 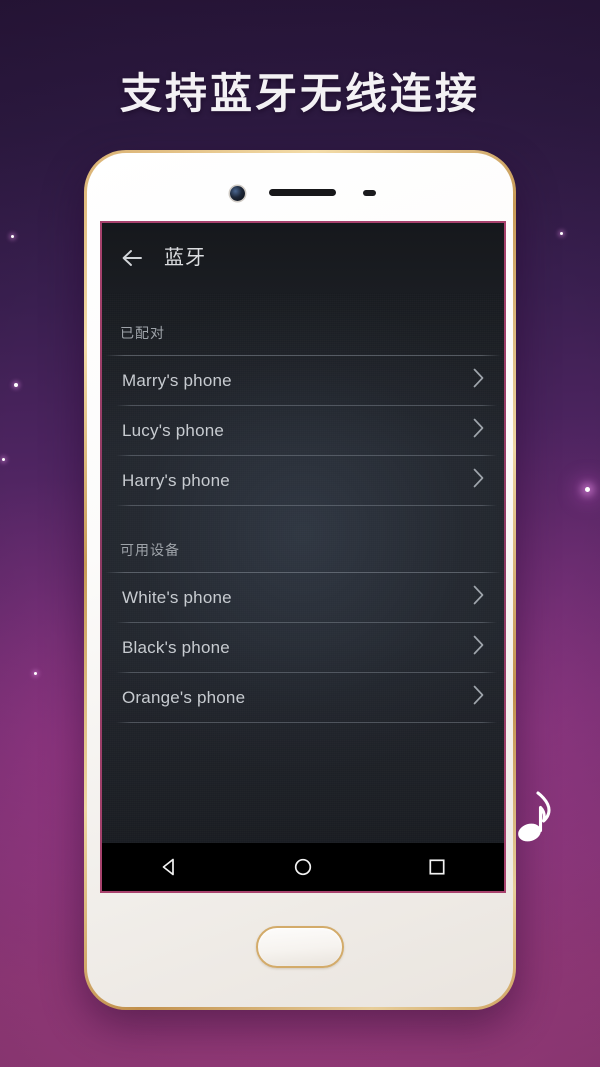 What do you see at coordinates (300, 947) in the screenshot?
I see `home-button` at bounding box center [300, 947].